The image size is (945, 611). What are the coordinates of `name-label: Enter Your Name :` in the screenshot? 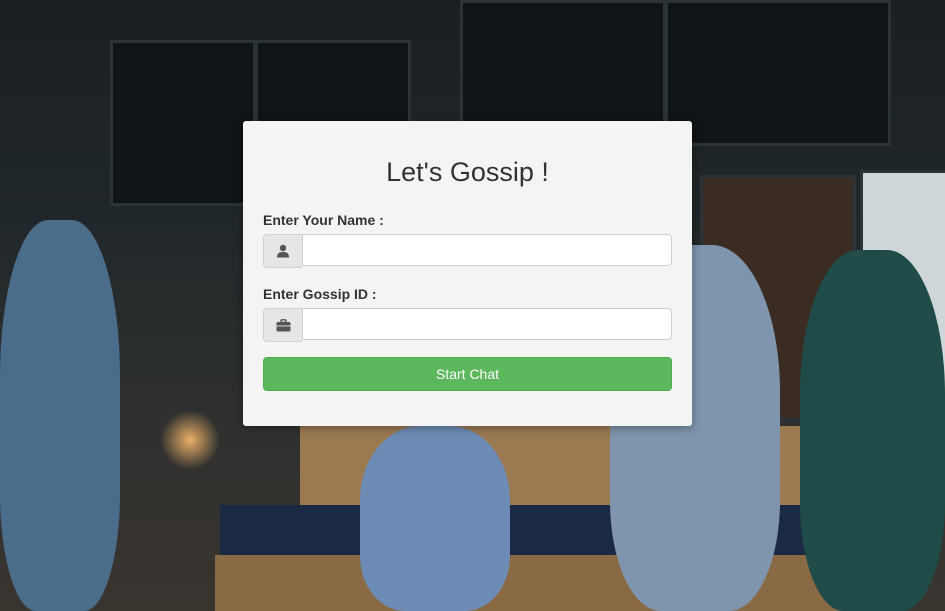 It's located at (323, 220).